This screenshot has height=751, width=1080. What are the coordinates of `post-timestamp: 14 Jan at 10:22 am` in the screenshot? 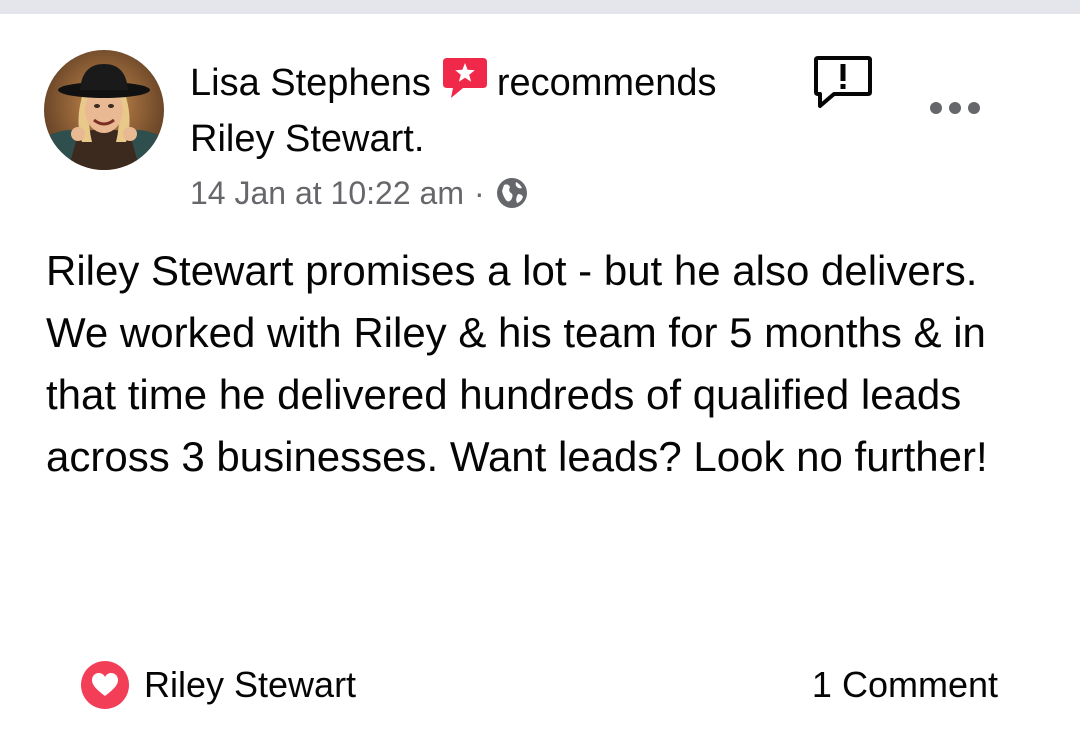 It's located at (327, 193).